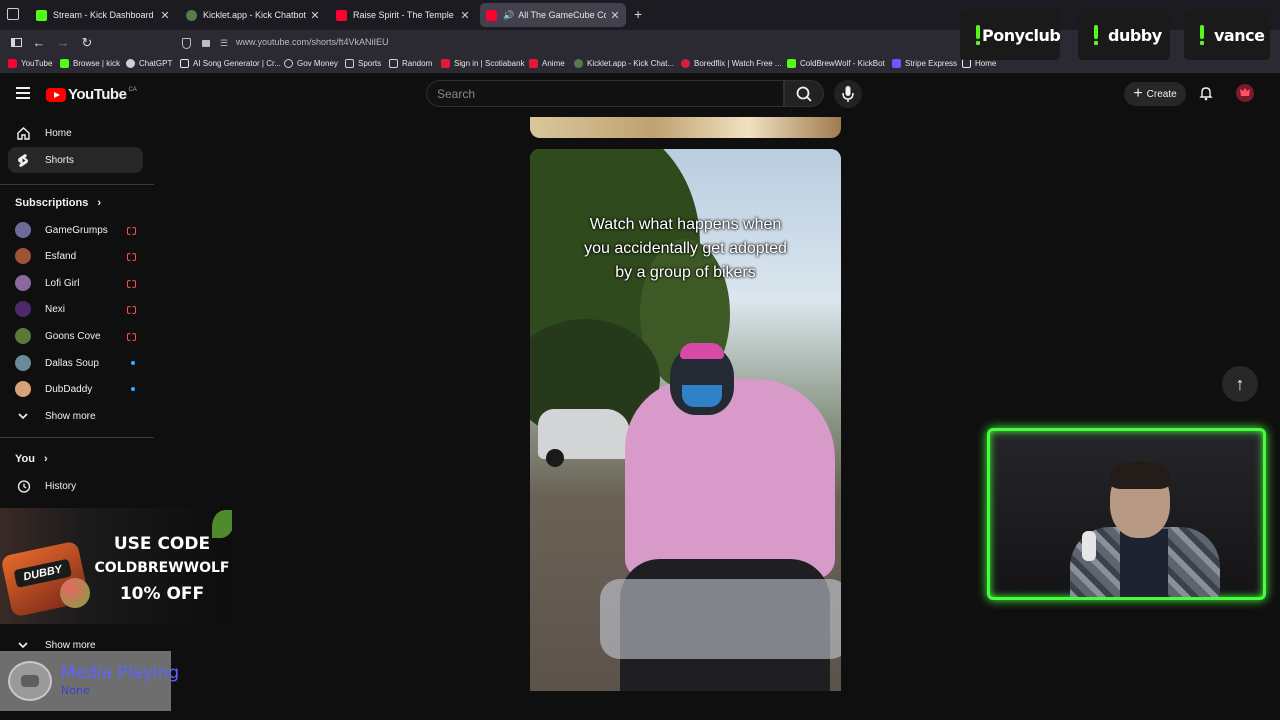  What do you see at coordinates (253, 15) in the screenshot?
I see `tab-kicklet: Kicklet.app - Kick Chatbot and C ✕` at bounding box center [253, 15].